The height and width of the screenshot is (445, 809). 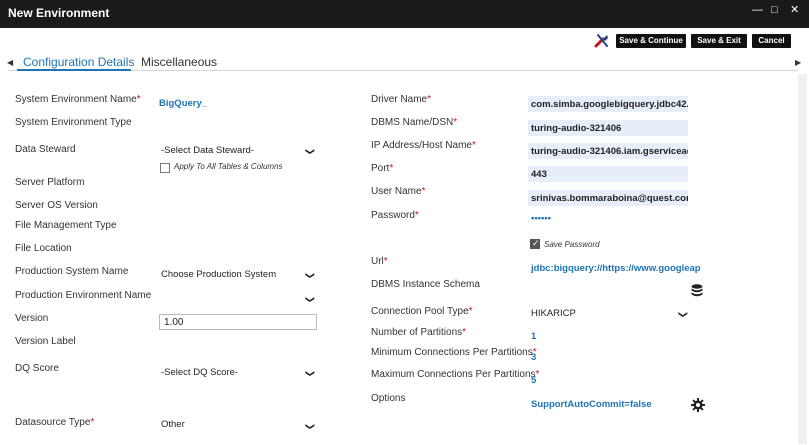 What do you see at coordinates (43, 248) in the screenshot?
I see `file-location-label: File Location` at bounding box center [43, 248].